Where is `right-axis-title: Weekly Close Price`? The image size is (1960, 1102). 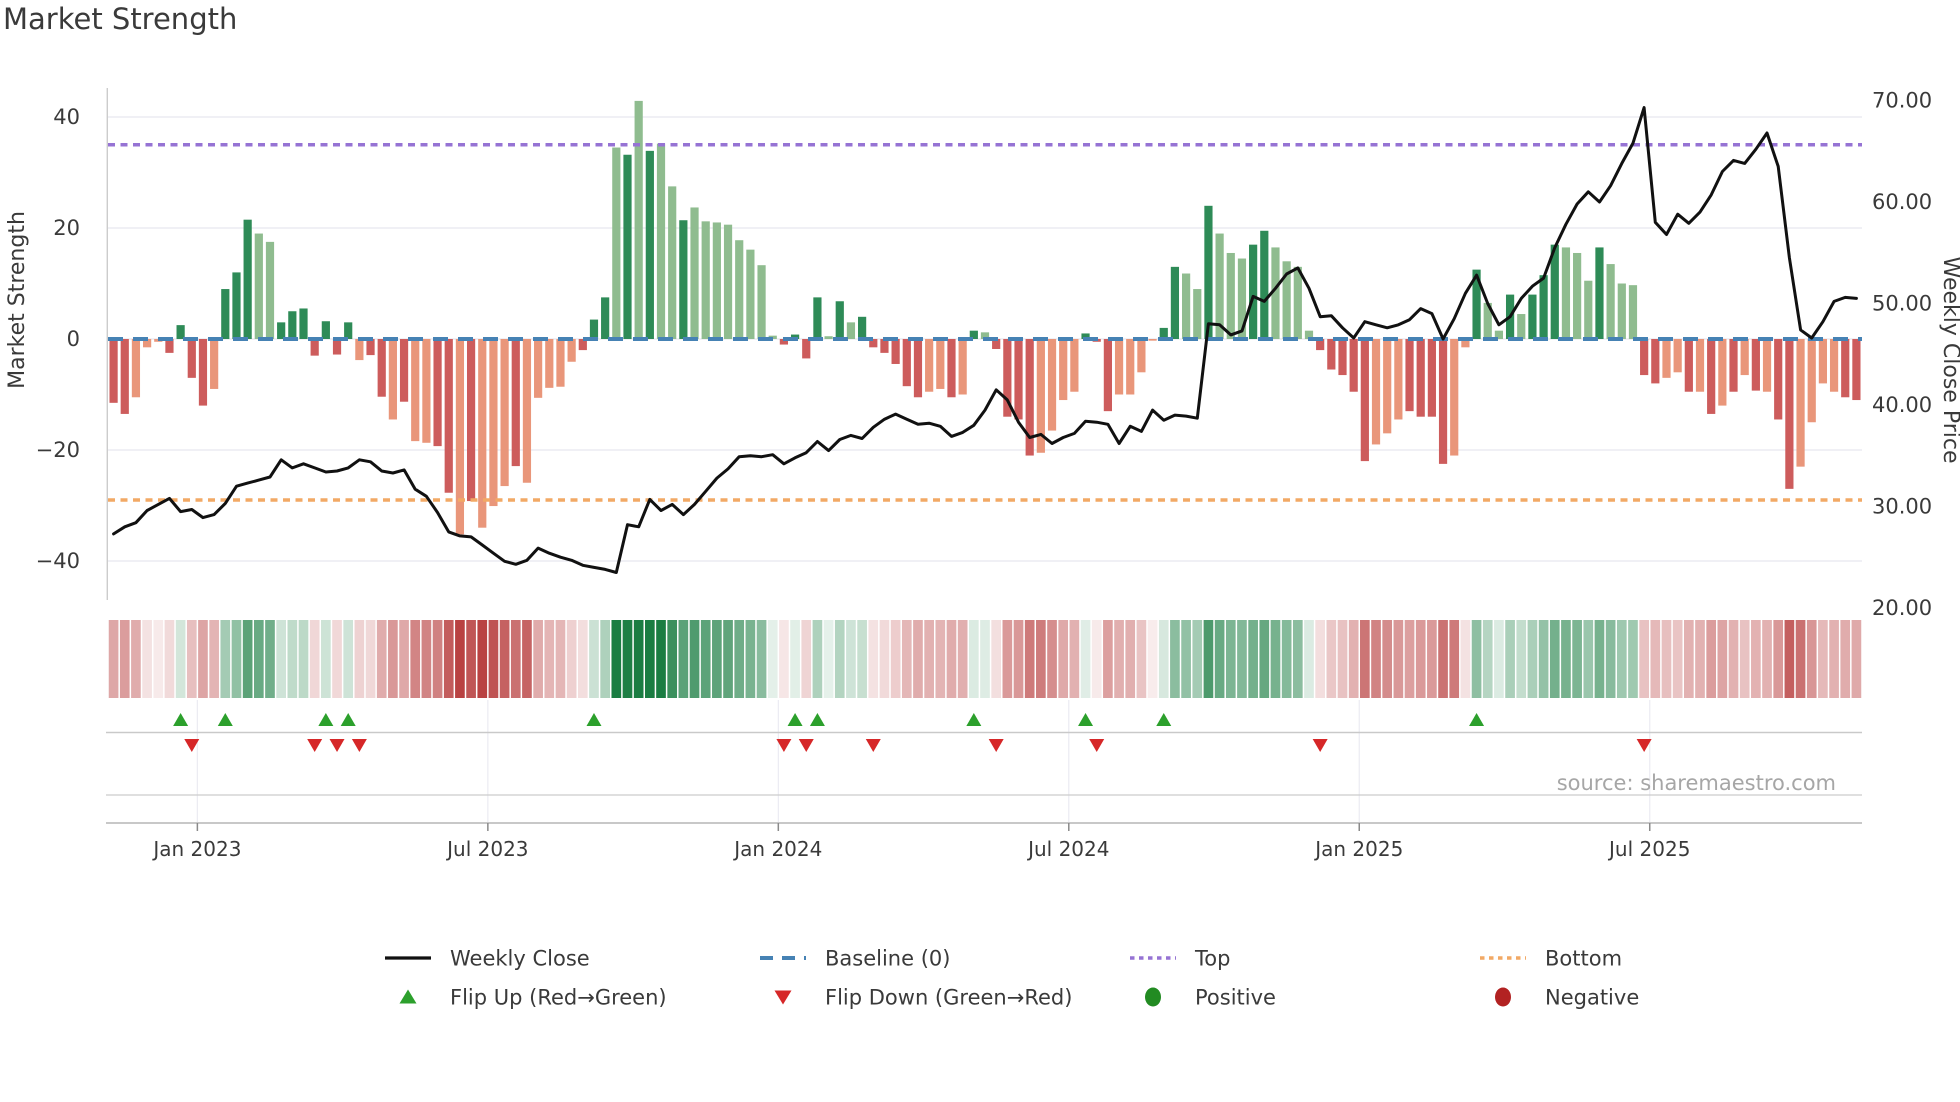 right-axis-title: Weekly Close Price is located at coordinates (1949, 360).